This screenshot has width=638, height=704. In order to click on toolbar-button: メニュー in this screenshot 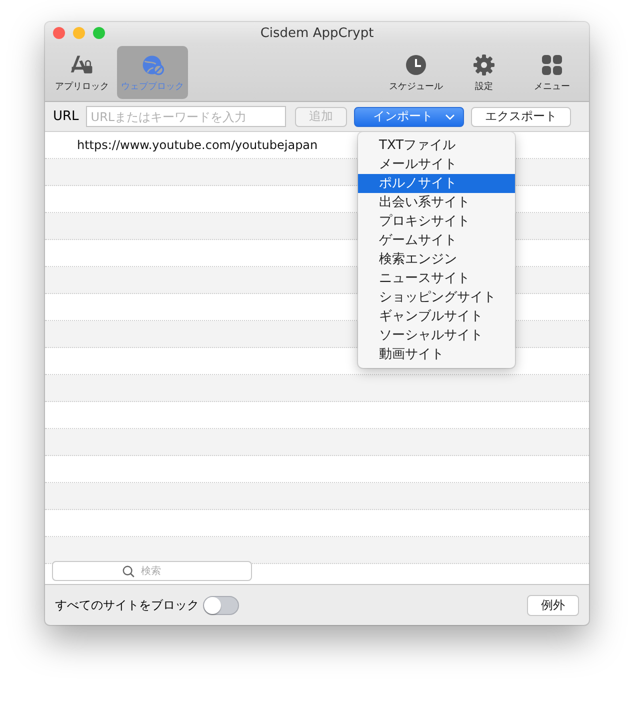, I will do `click(552, 72)`.